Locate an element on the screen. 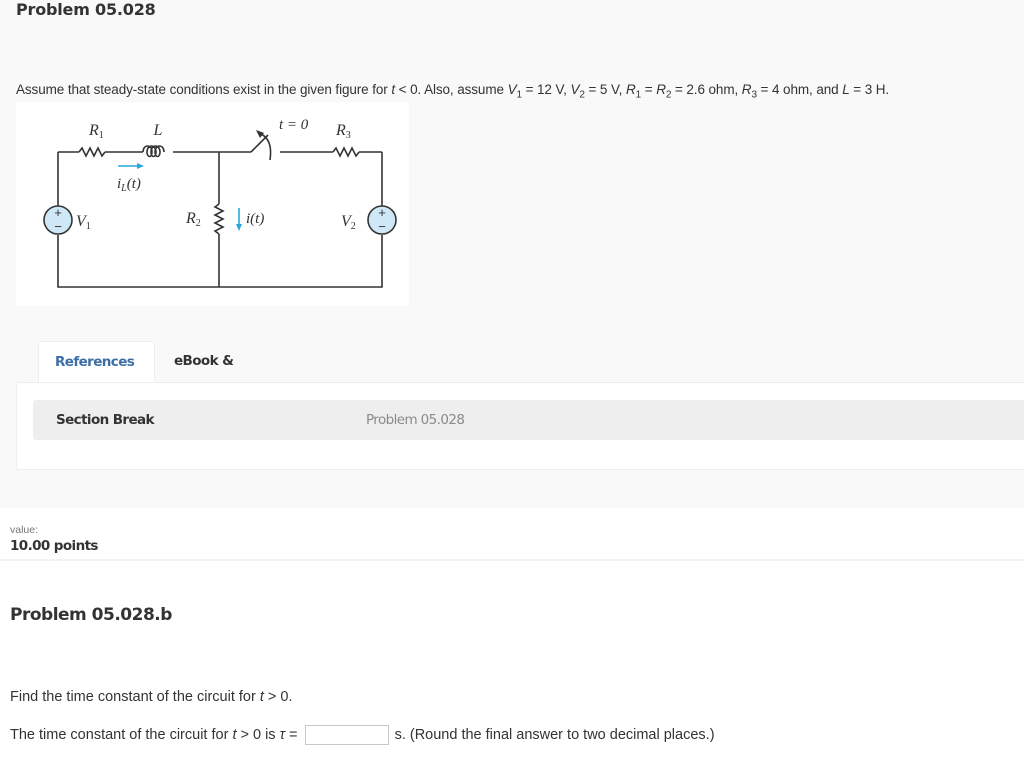 This screenshot has width=1024, height=765. answer-prefix: The time constant of the circuit for is located at coordinates (121, 735).